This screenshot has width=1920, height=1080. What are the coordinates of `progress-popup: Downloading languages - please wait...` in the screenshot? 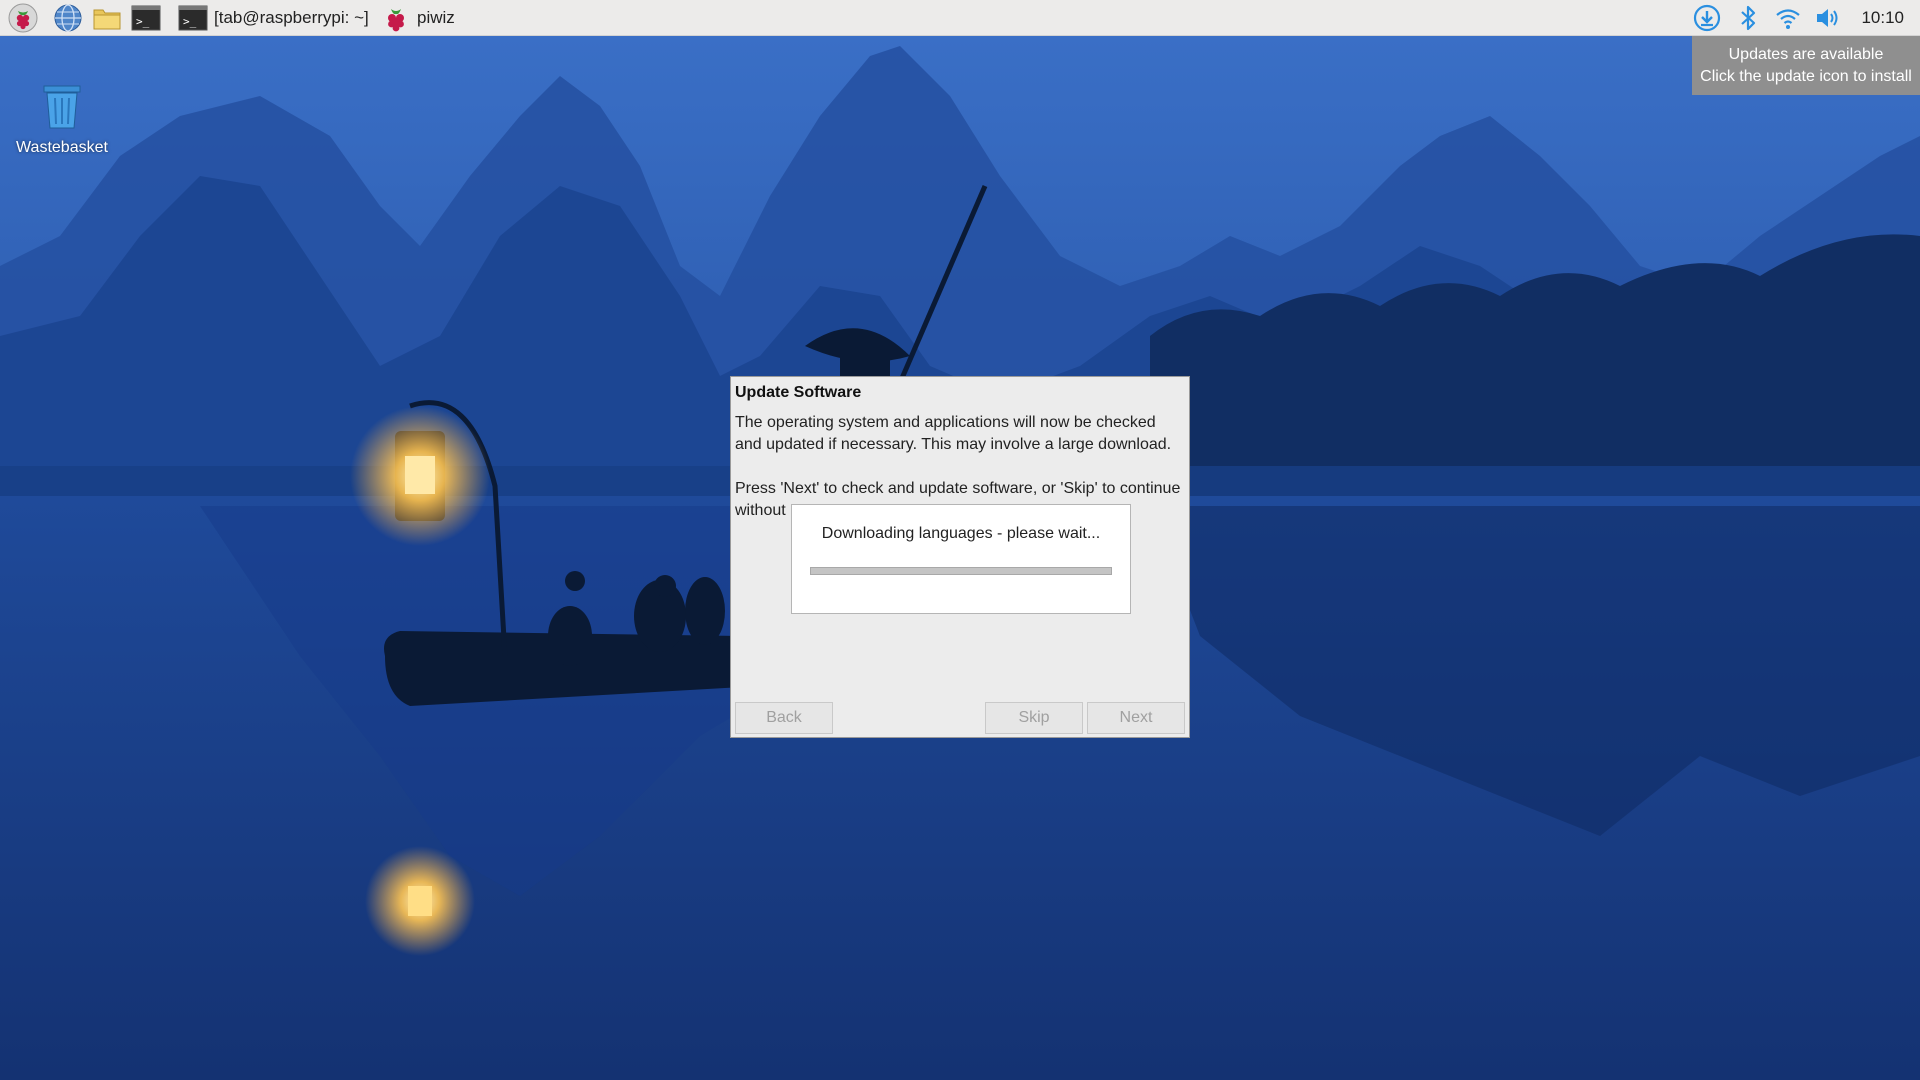 It's located at (961, 559).